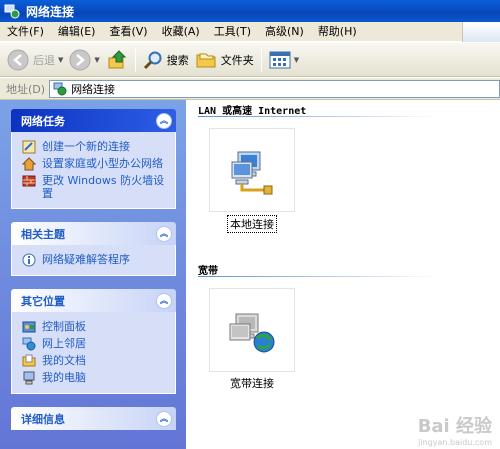 The height and width of the screenshot is (449, 500). I want to click on search-label: 搜索, so click(177, 60).